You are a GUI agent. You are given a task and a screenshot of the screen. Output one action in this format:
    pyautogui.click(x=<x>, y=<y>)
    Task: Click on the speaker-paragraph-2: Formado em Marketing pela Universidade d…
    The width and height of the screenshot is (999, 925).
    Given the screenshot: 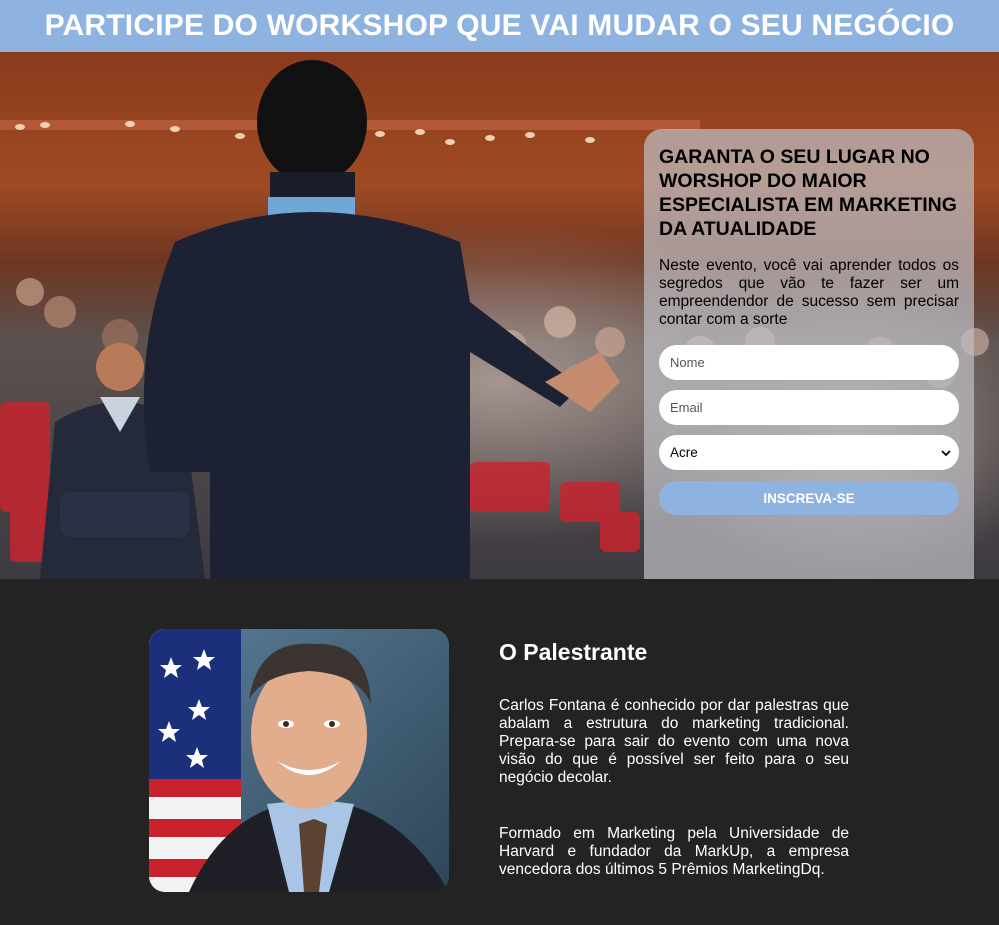 What is the action you would take?
    pyautogui.click(x=674, y=851)
    